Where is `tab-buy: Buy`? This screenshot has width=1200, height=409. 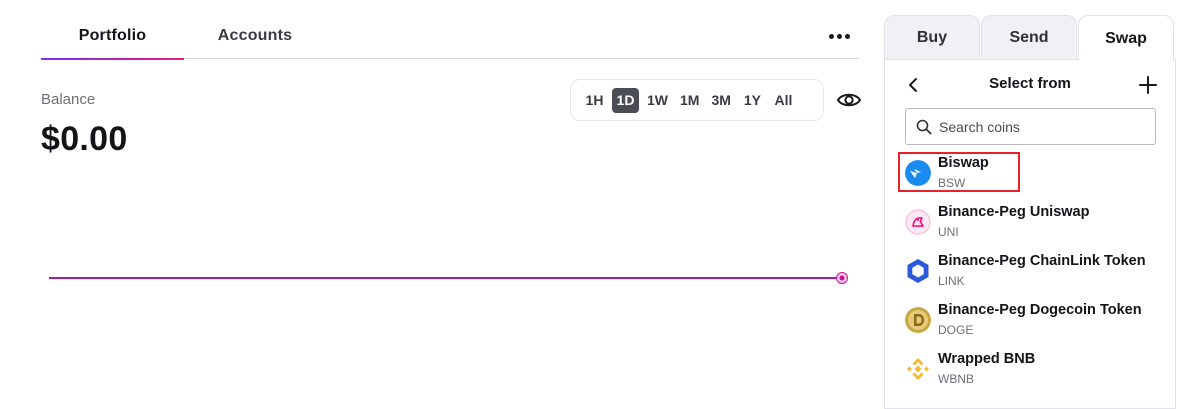 tab-buy: Buy is located at coordinates (932, 37).